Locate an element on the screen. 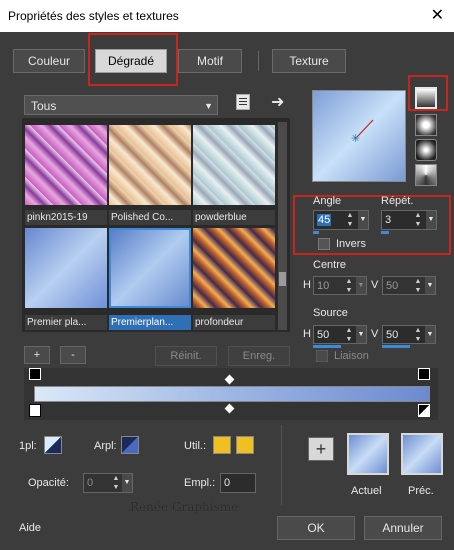 Image resolution: width=454 pixels, height=550 pixels. tab-motif: Motif is located at coordinates (210, 61).